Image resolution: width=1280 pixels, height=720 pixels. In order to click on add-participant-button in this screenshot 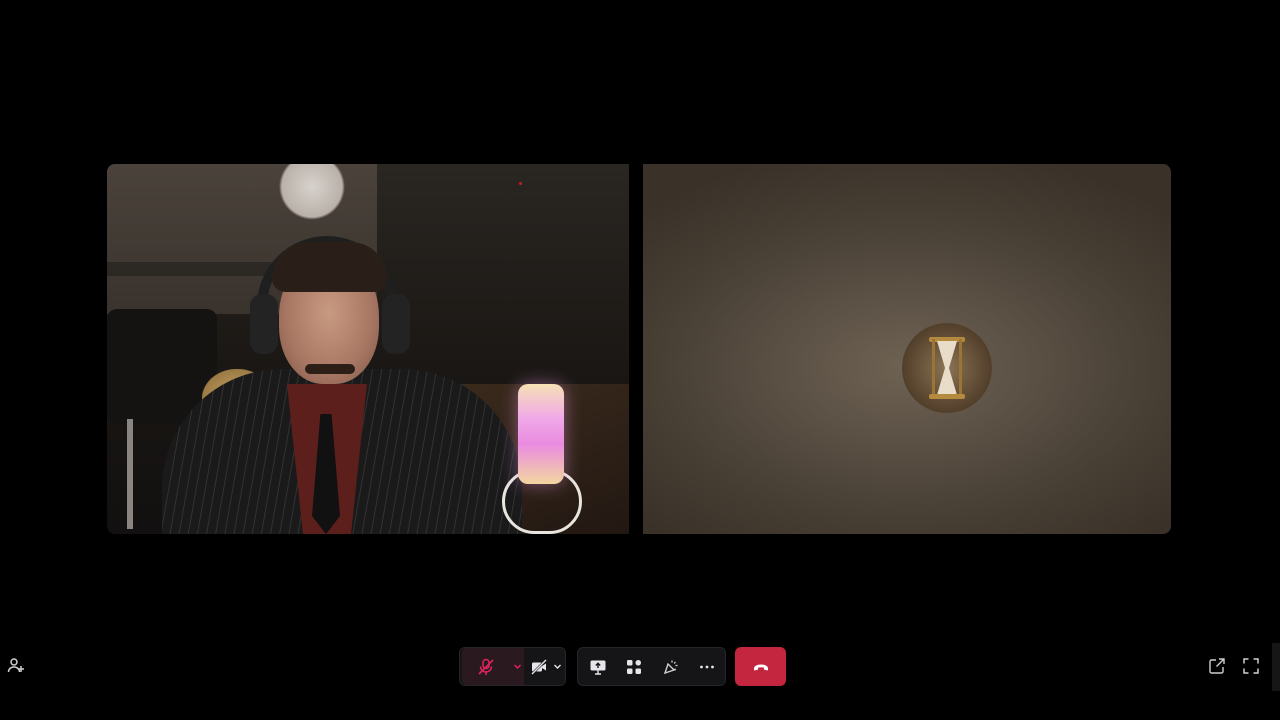, I will do `click(16, 666)`.